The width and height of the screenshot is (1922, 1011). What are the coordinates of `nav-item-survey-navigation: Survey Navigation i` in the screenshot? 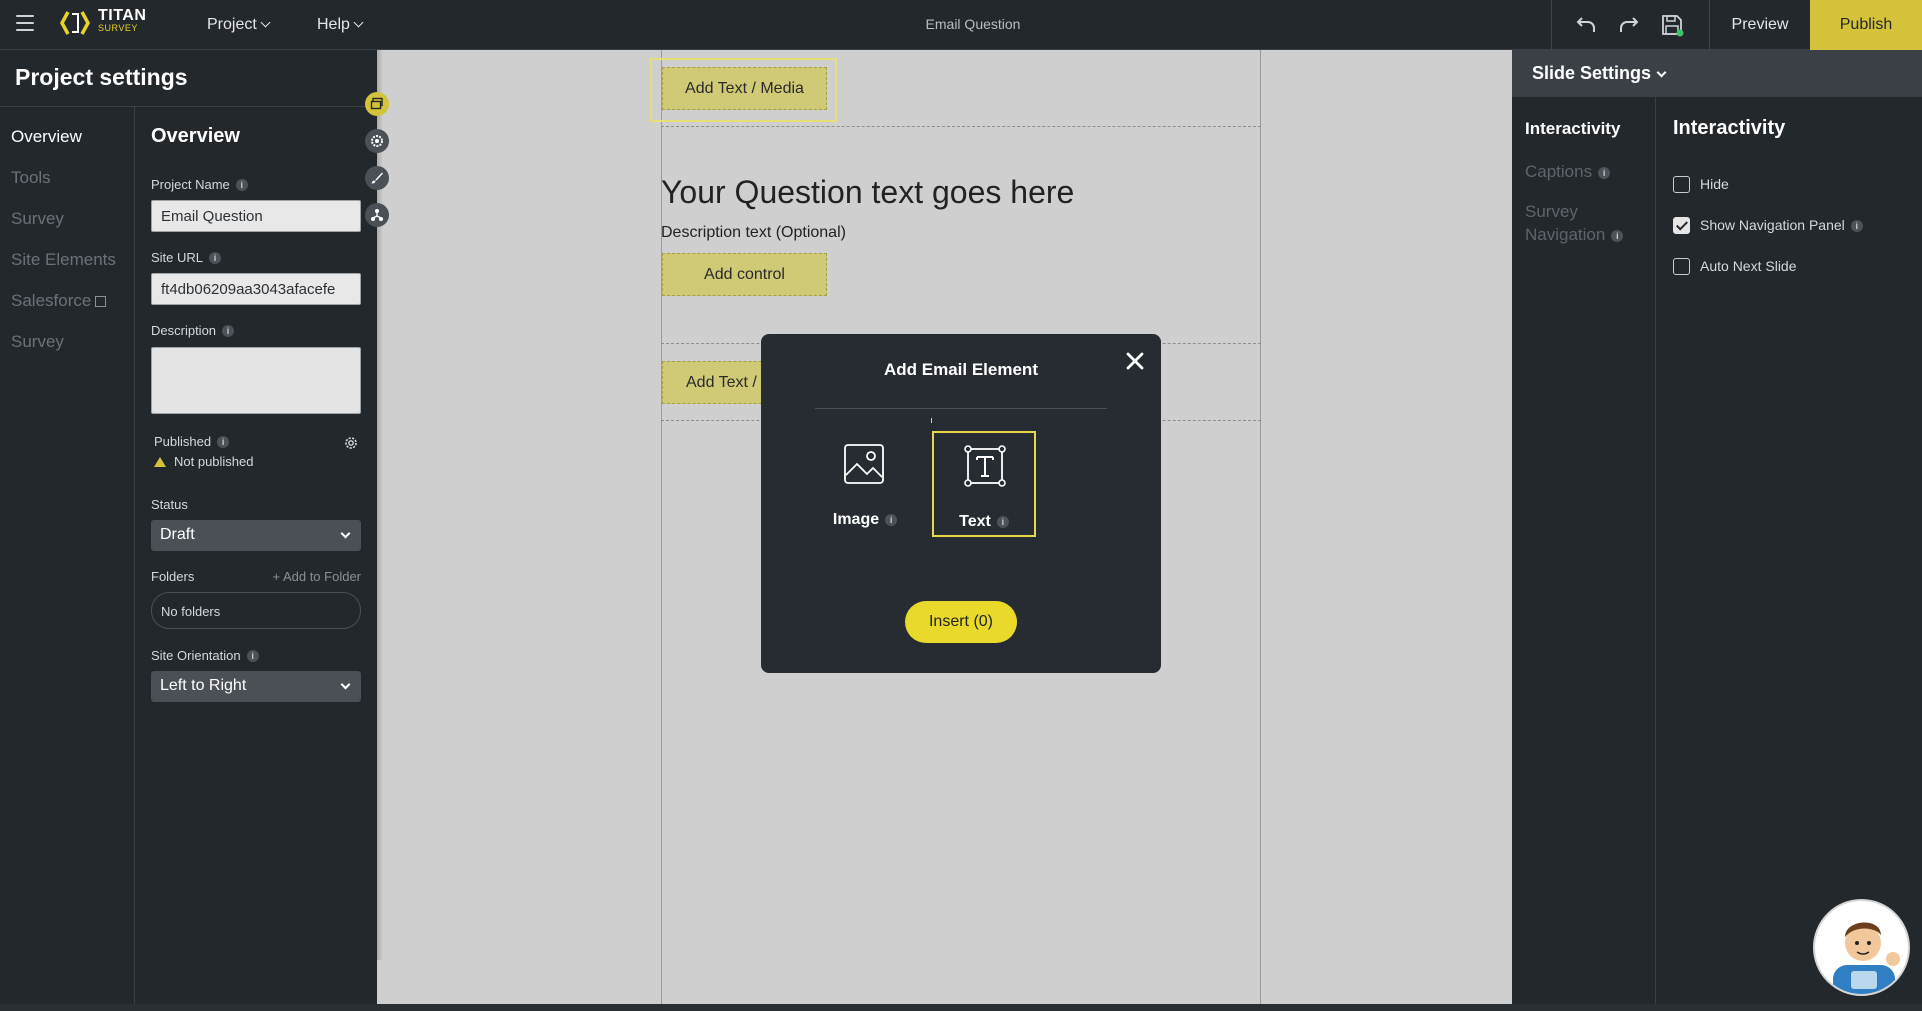 It's located at (1585, 223).